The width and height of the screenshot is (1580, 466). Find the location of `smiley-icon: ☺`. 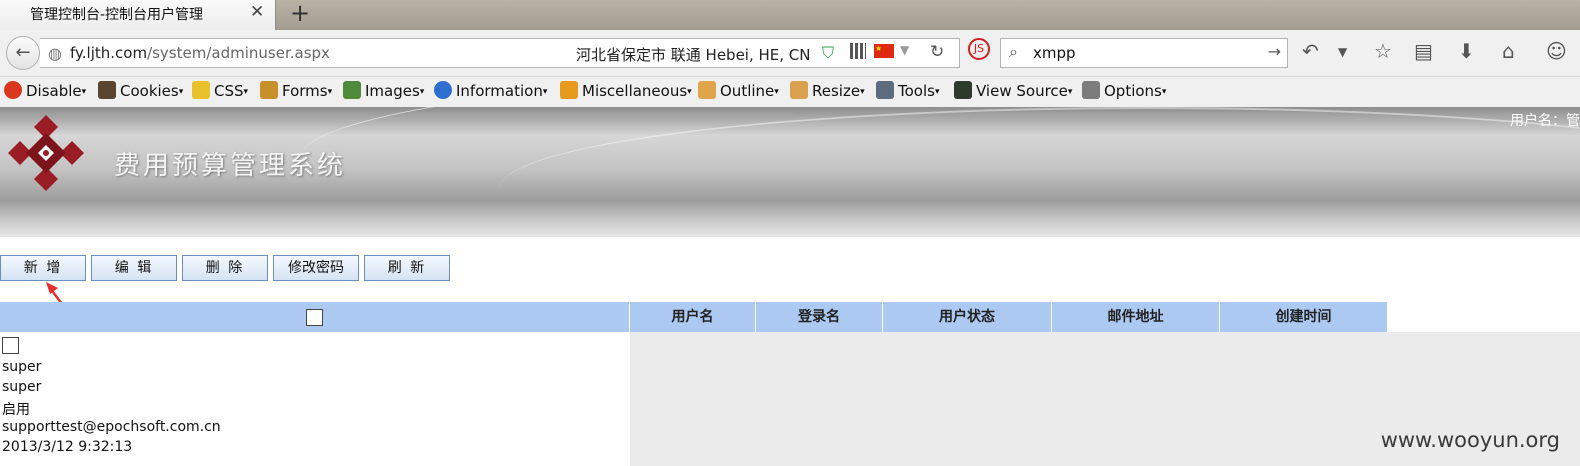

smiley-icon: ☺ is located at coordinates (1556, 51).